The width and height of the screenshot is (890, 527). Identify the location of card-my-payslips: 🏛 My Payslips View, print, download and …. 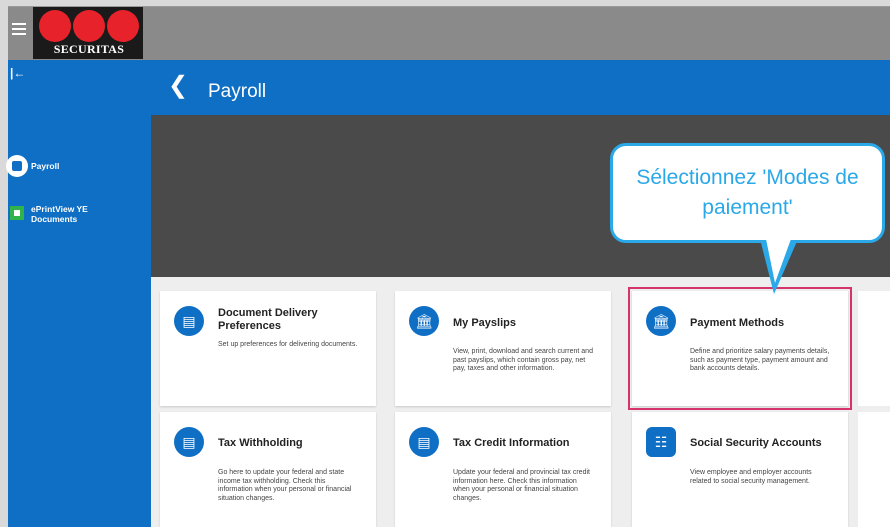
(503, 348).